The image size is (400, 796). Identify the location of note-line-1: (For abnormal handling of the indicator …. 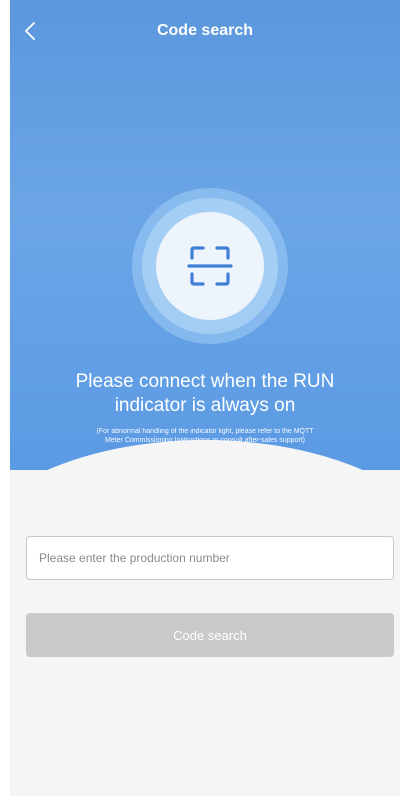
(205, 431).